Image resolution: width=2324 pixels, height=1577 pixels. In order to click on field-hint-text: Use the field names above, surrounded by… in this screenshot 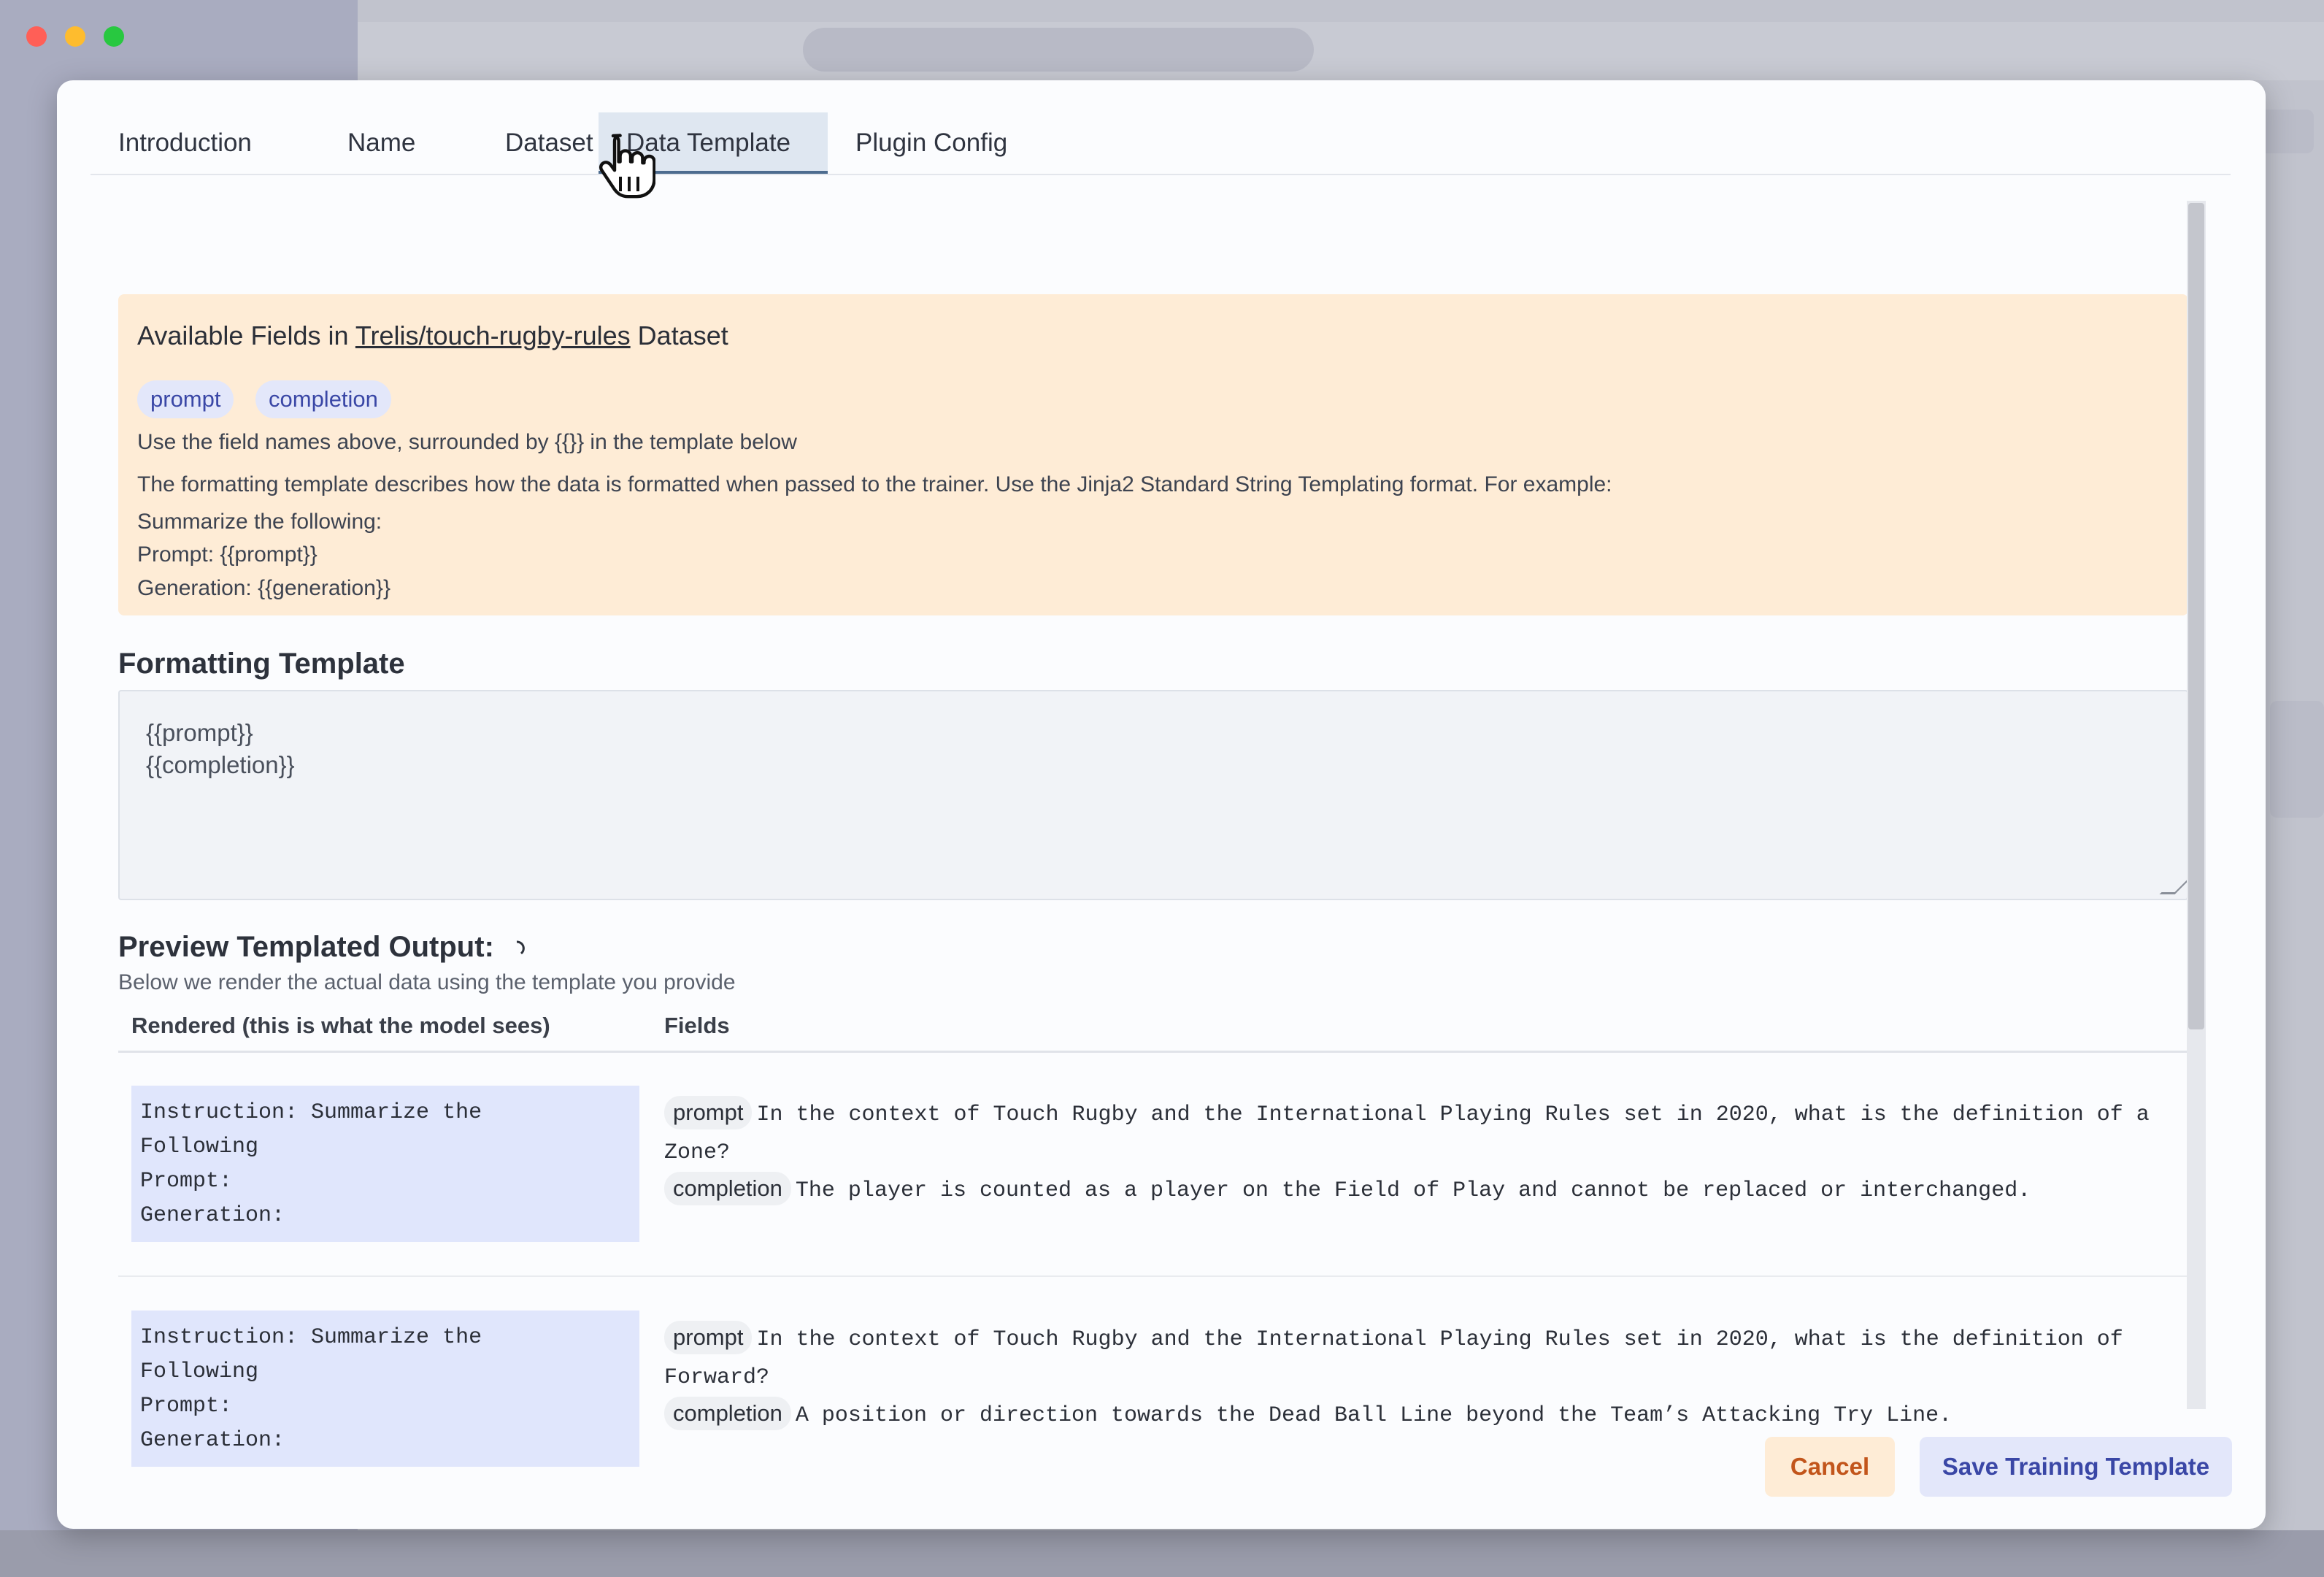, I will do `click(467, 442)`.